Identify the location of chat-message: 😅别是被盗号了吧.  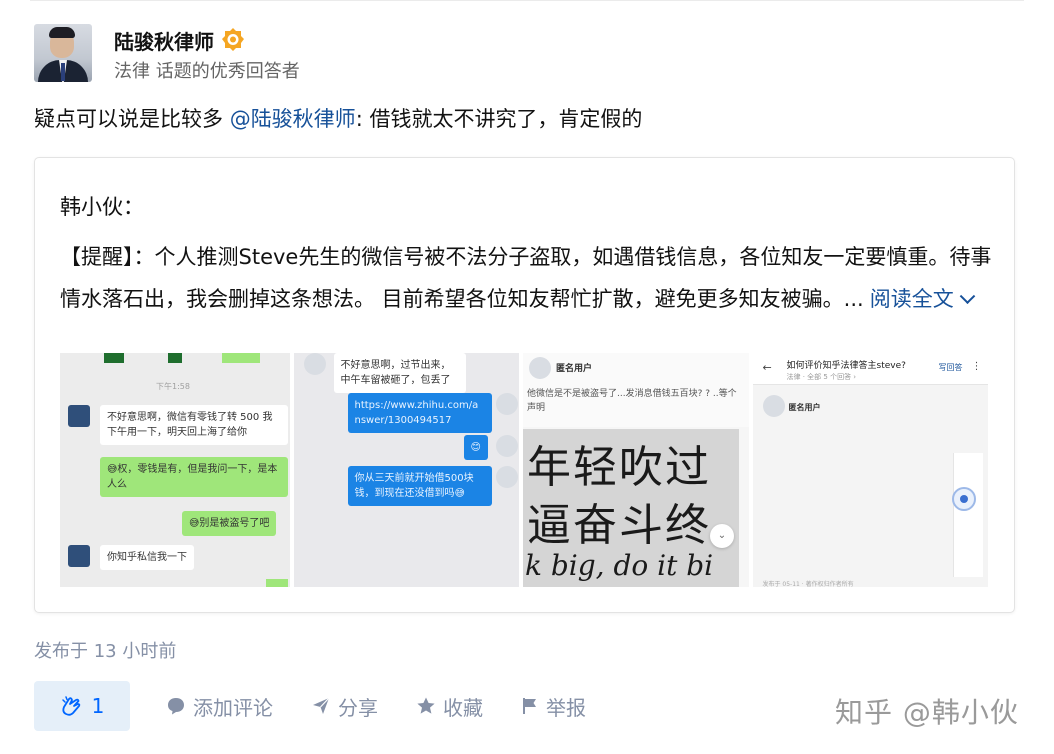
(229, 523).